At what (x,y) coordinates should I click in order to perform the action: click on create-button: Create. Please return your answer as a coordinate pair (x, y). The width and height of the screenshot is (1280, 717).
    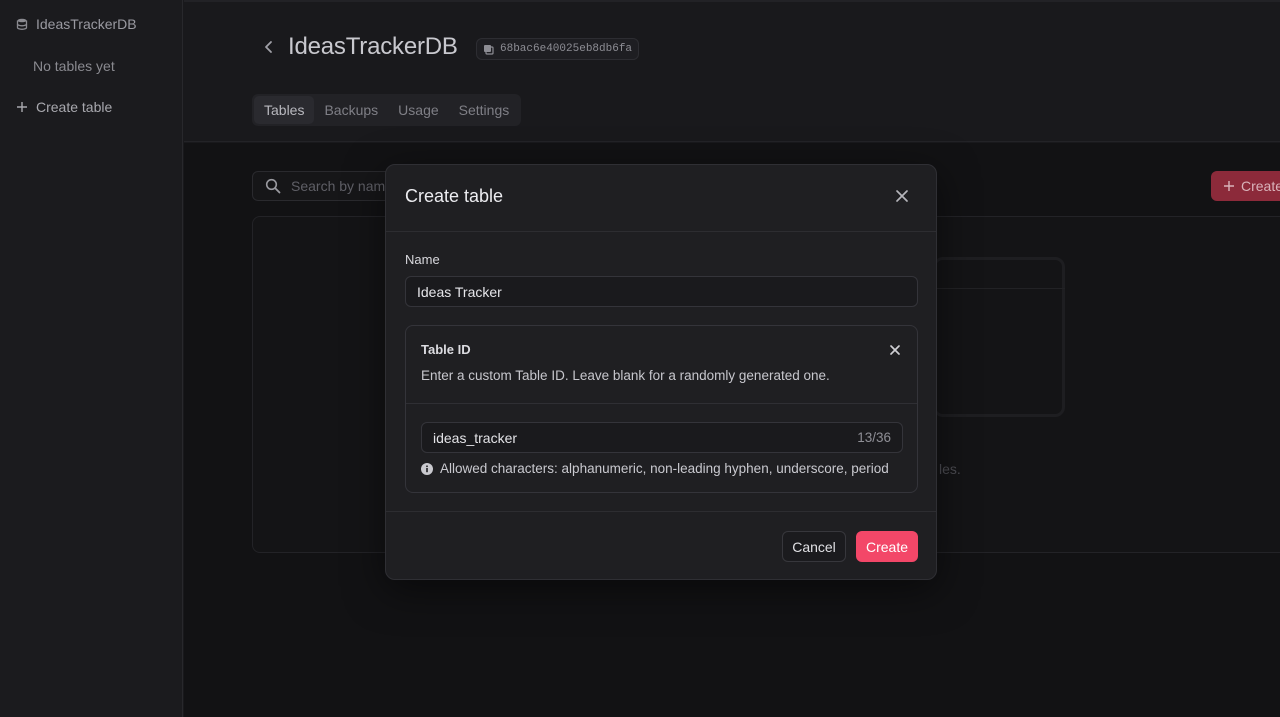
    Looking at the image, I should click on (887, 546).